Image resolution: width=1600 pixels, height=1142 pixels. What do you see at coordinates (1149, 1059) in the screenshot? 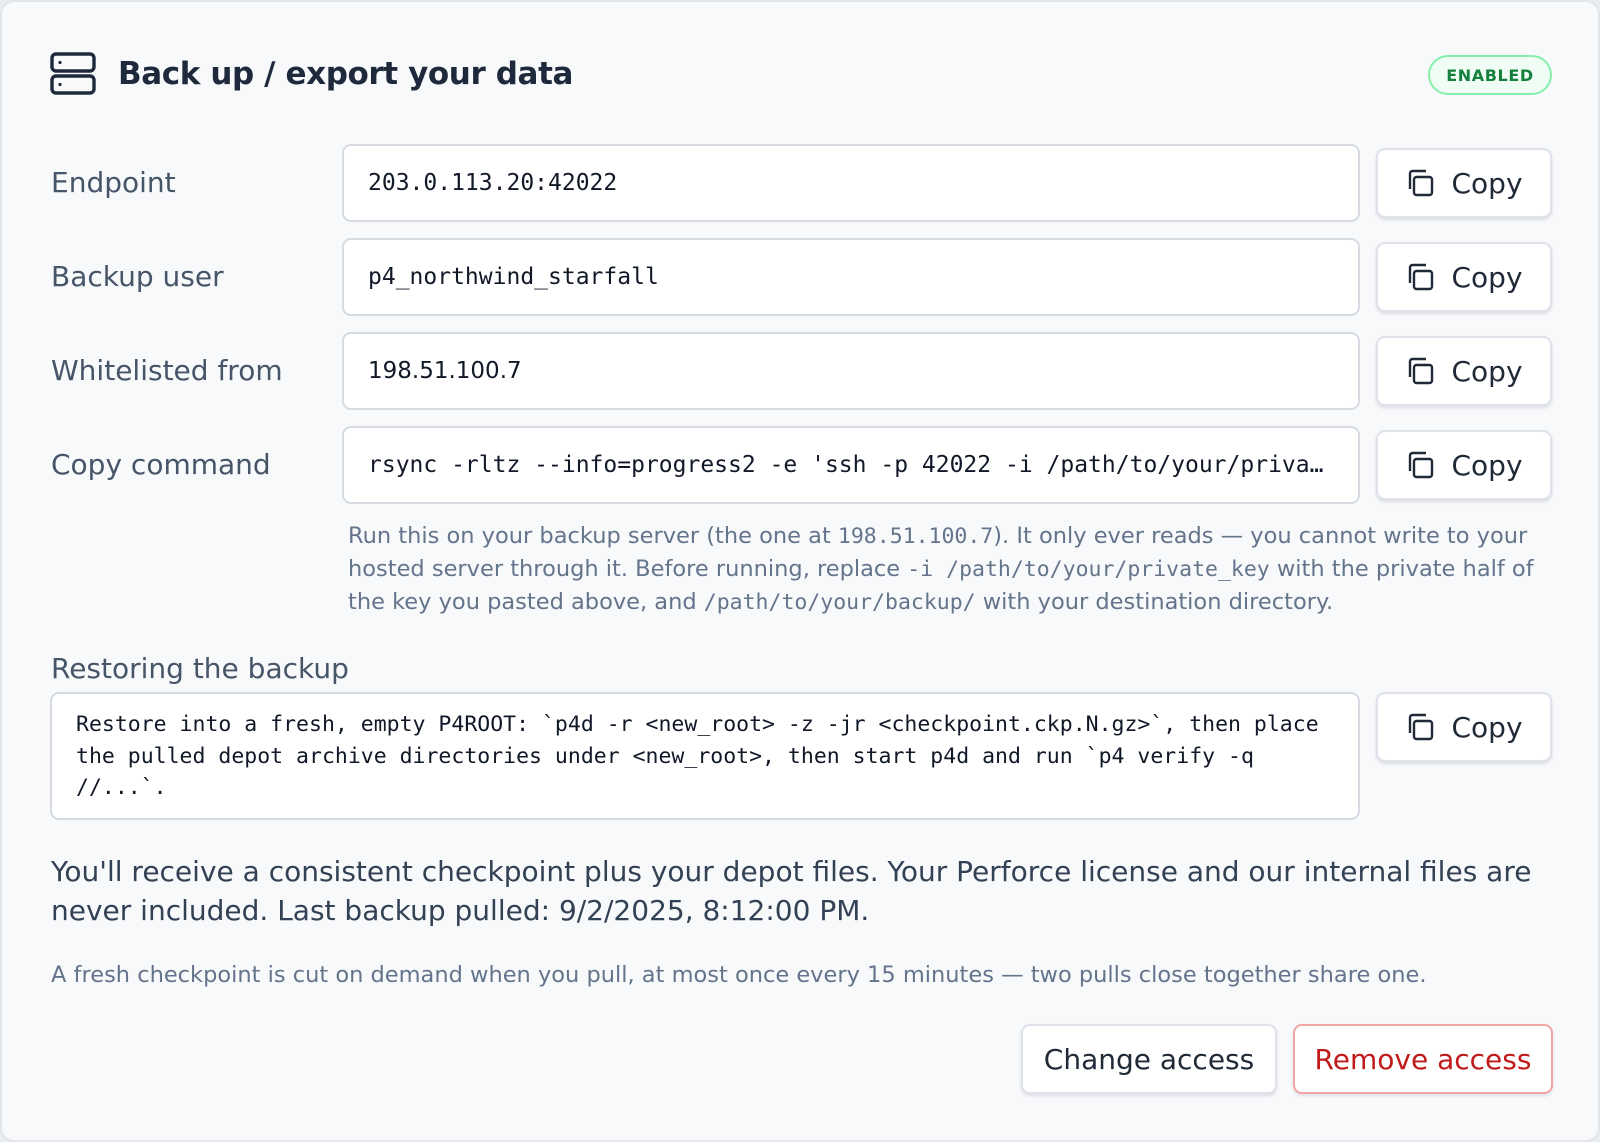
I see `change-access-button: Change access` at bounding box center [1149, 1059].